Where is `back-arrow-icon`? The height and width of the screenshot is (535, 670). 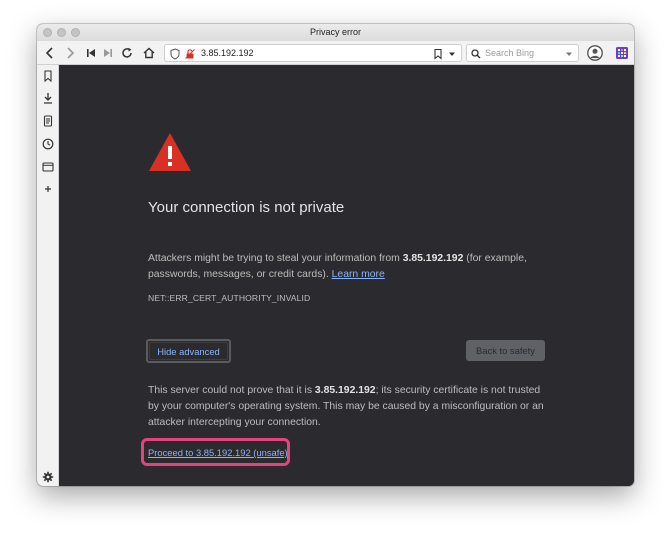 back-arrow-icon is located at coordinates (49, 53).